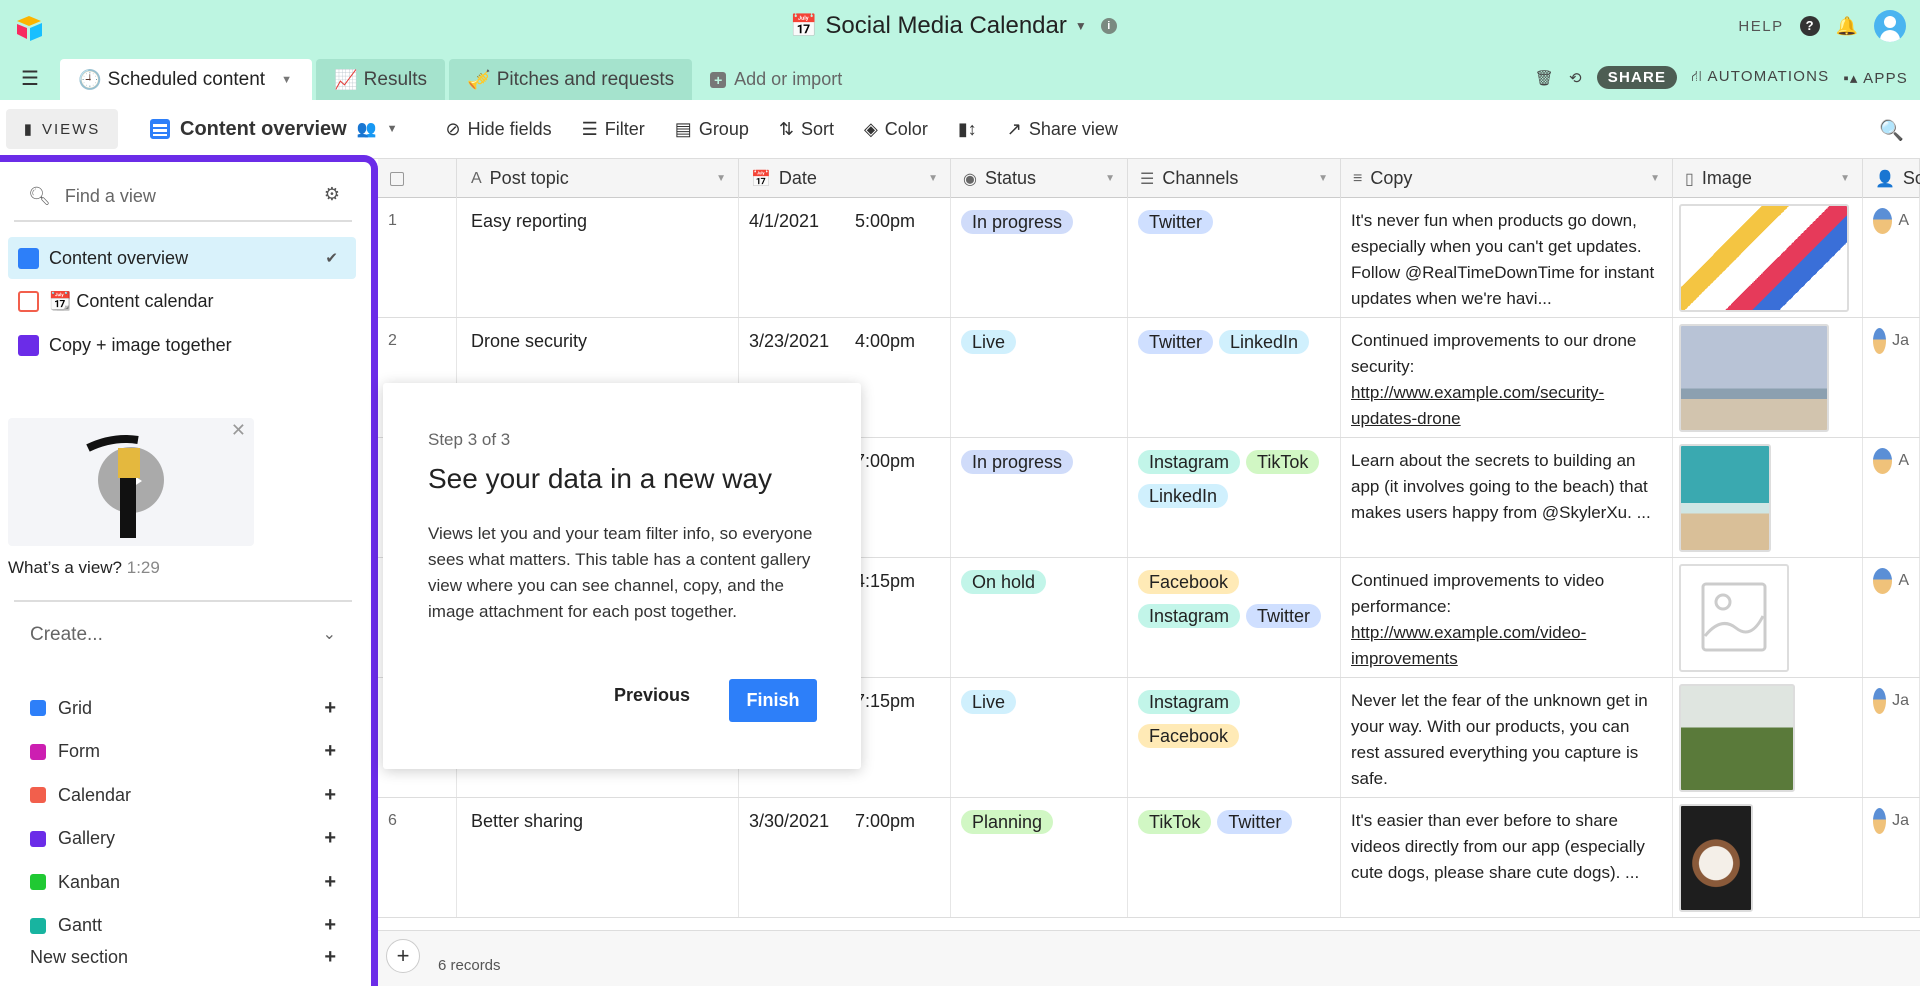 Image resolution: width=1920 pixels, height=986 pixels. Describe the element at coordinates (1734, 618) in the screenshot. I see `image-attachment-placeholder` at that location.